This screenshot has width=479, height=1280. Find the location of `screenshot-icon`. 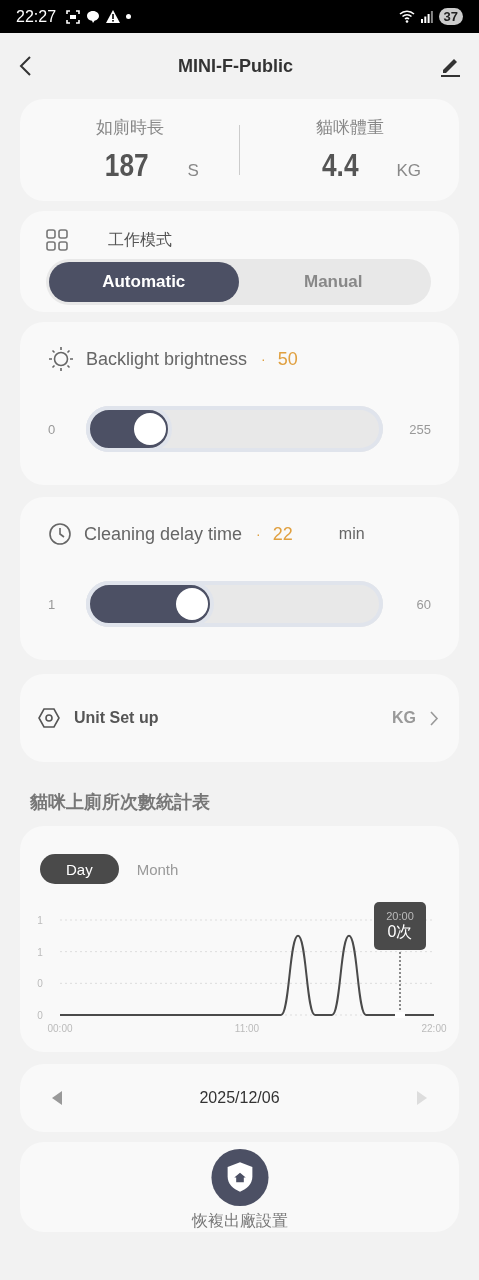

screenshot-icon is located at coordinates (73, 16).